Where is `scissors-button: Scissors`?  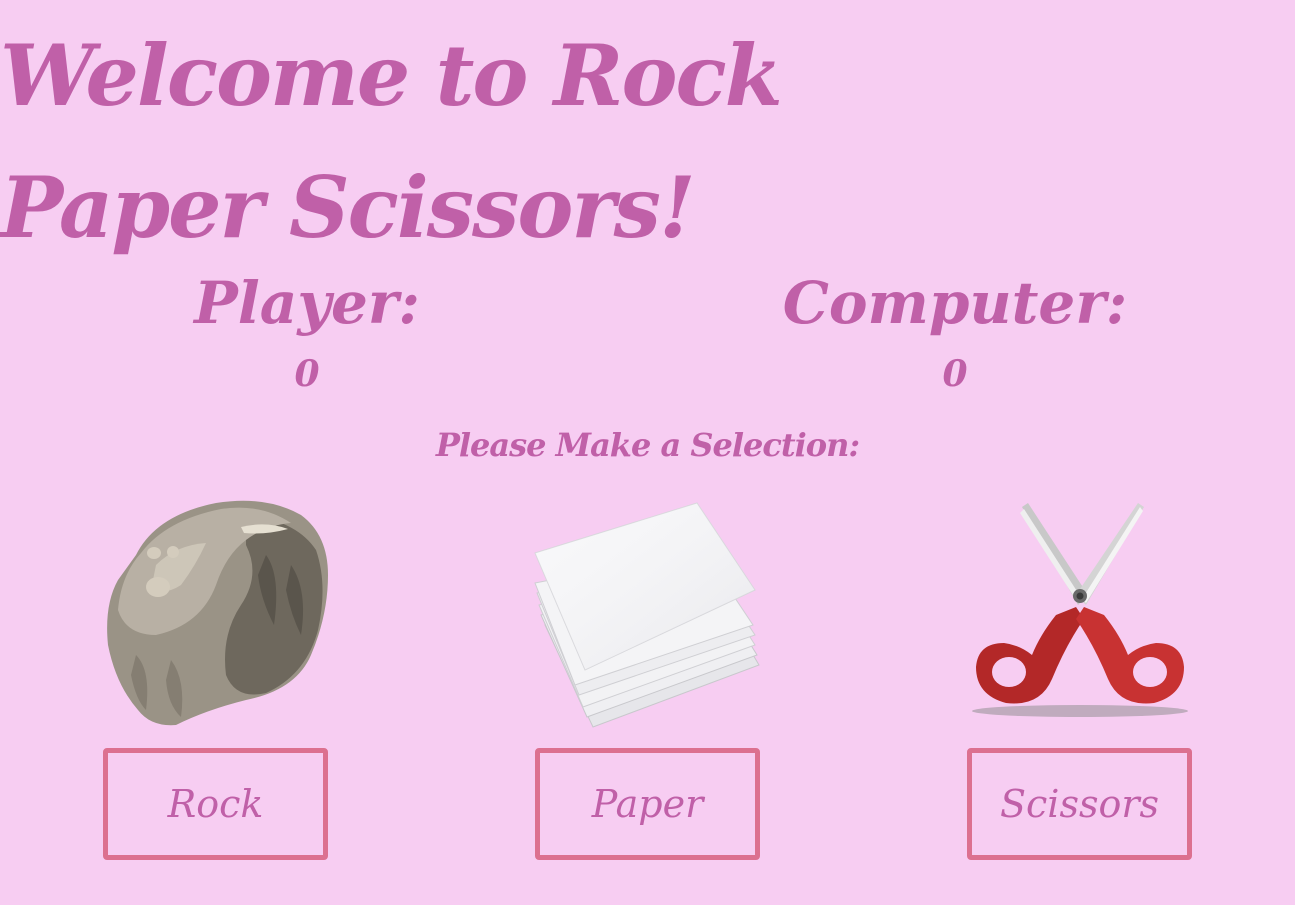 scissors-button: Scissors is located at coordinates (1079, 804).